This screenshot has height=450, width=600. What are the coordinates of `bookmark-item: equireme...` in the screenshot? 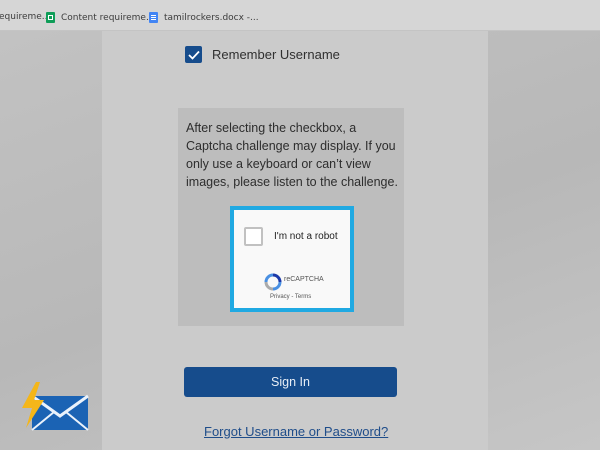 It's located at (25, 17).